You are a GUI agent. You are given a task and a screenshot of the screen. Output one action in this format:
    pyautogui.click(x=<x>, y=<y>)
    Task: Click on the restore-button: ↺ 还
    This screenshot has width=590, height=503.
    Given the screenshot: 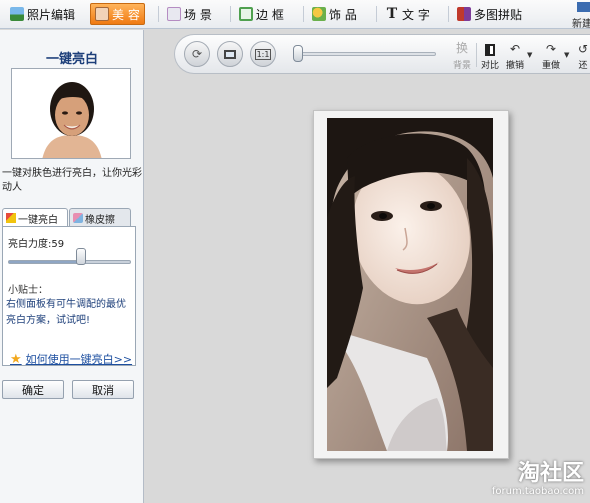 What is the action you would take?
    pyautogui.click(x=582, y=55)
    